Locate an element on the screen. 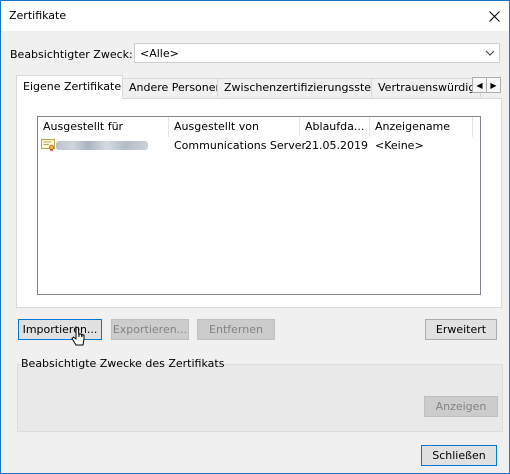 This screenshot has height=474, width=510. tab-other-people: Andere Personen is located at coordinates (172, 87).